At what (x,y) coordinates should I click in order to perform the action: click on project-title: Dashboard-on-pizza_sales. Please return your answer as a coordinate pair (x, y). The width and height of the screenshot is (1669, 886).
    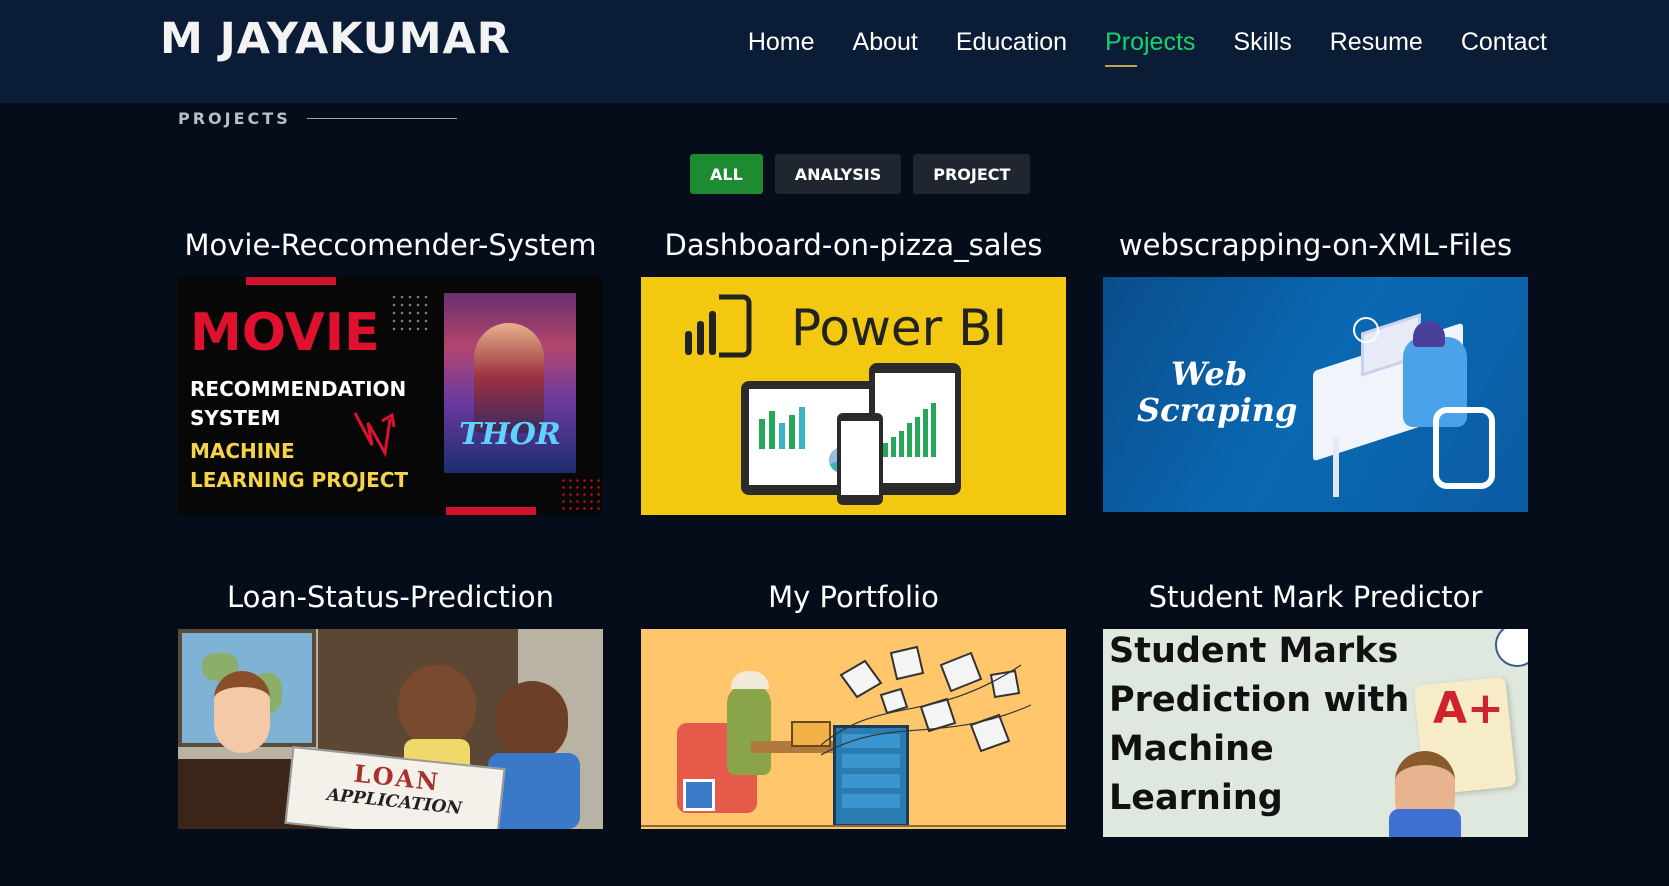
    Looking at the image, I should click on (853, 245).